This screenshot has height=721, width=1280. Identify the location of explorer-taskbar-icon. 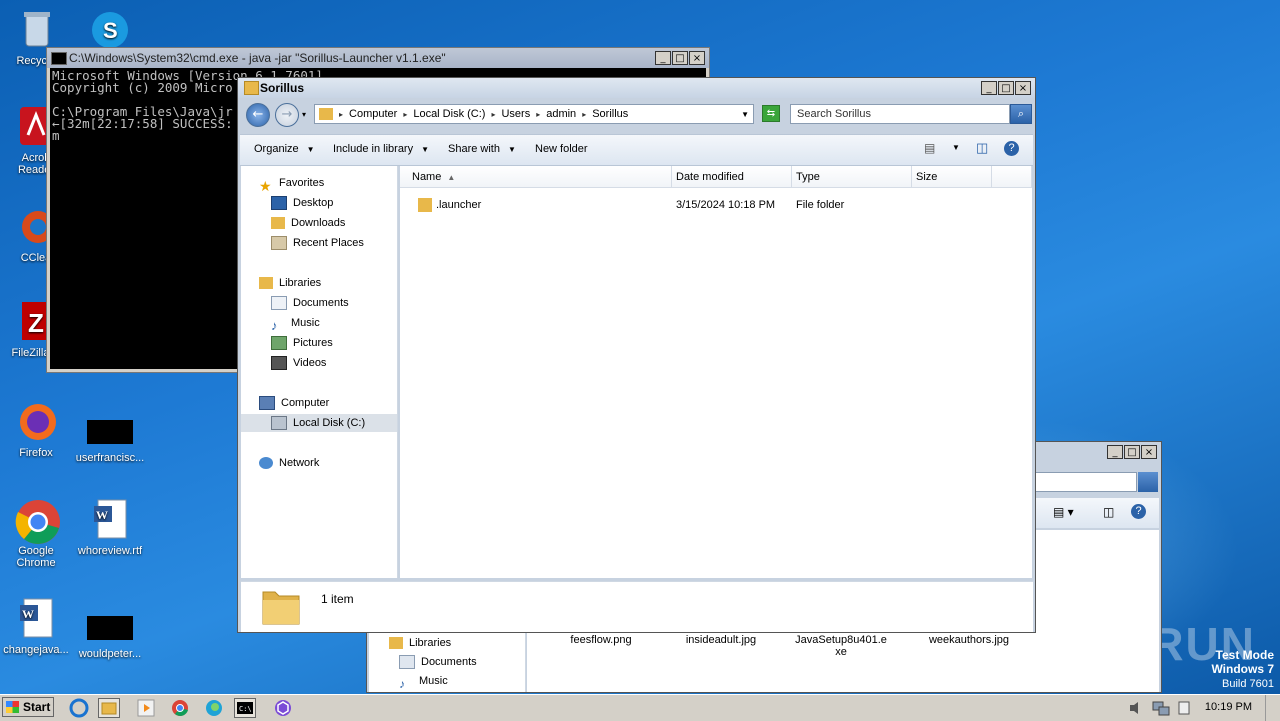
(109, 708).